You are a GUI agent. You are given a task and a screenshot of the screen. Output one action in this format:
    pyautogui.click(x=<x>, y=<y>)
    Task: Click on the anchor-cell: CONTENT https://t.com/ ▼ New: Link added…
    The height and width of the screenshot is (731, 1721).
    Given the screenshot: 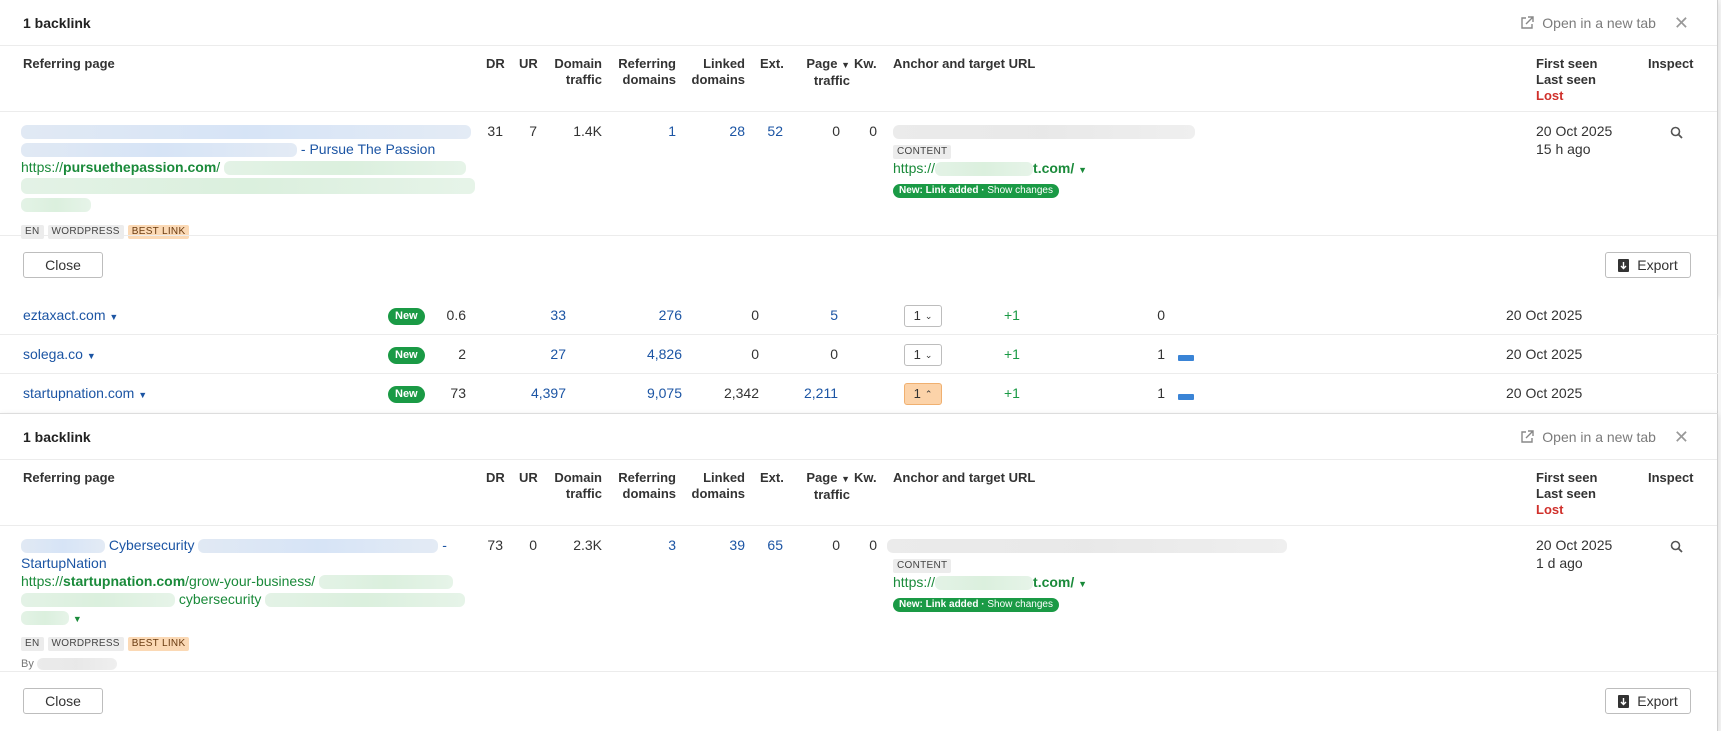 What is the action you would take?
    pyautogui.click(x=1097, y=574)
    